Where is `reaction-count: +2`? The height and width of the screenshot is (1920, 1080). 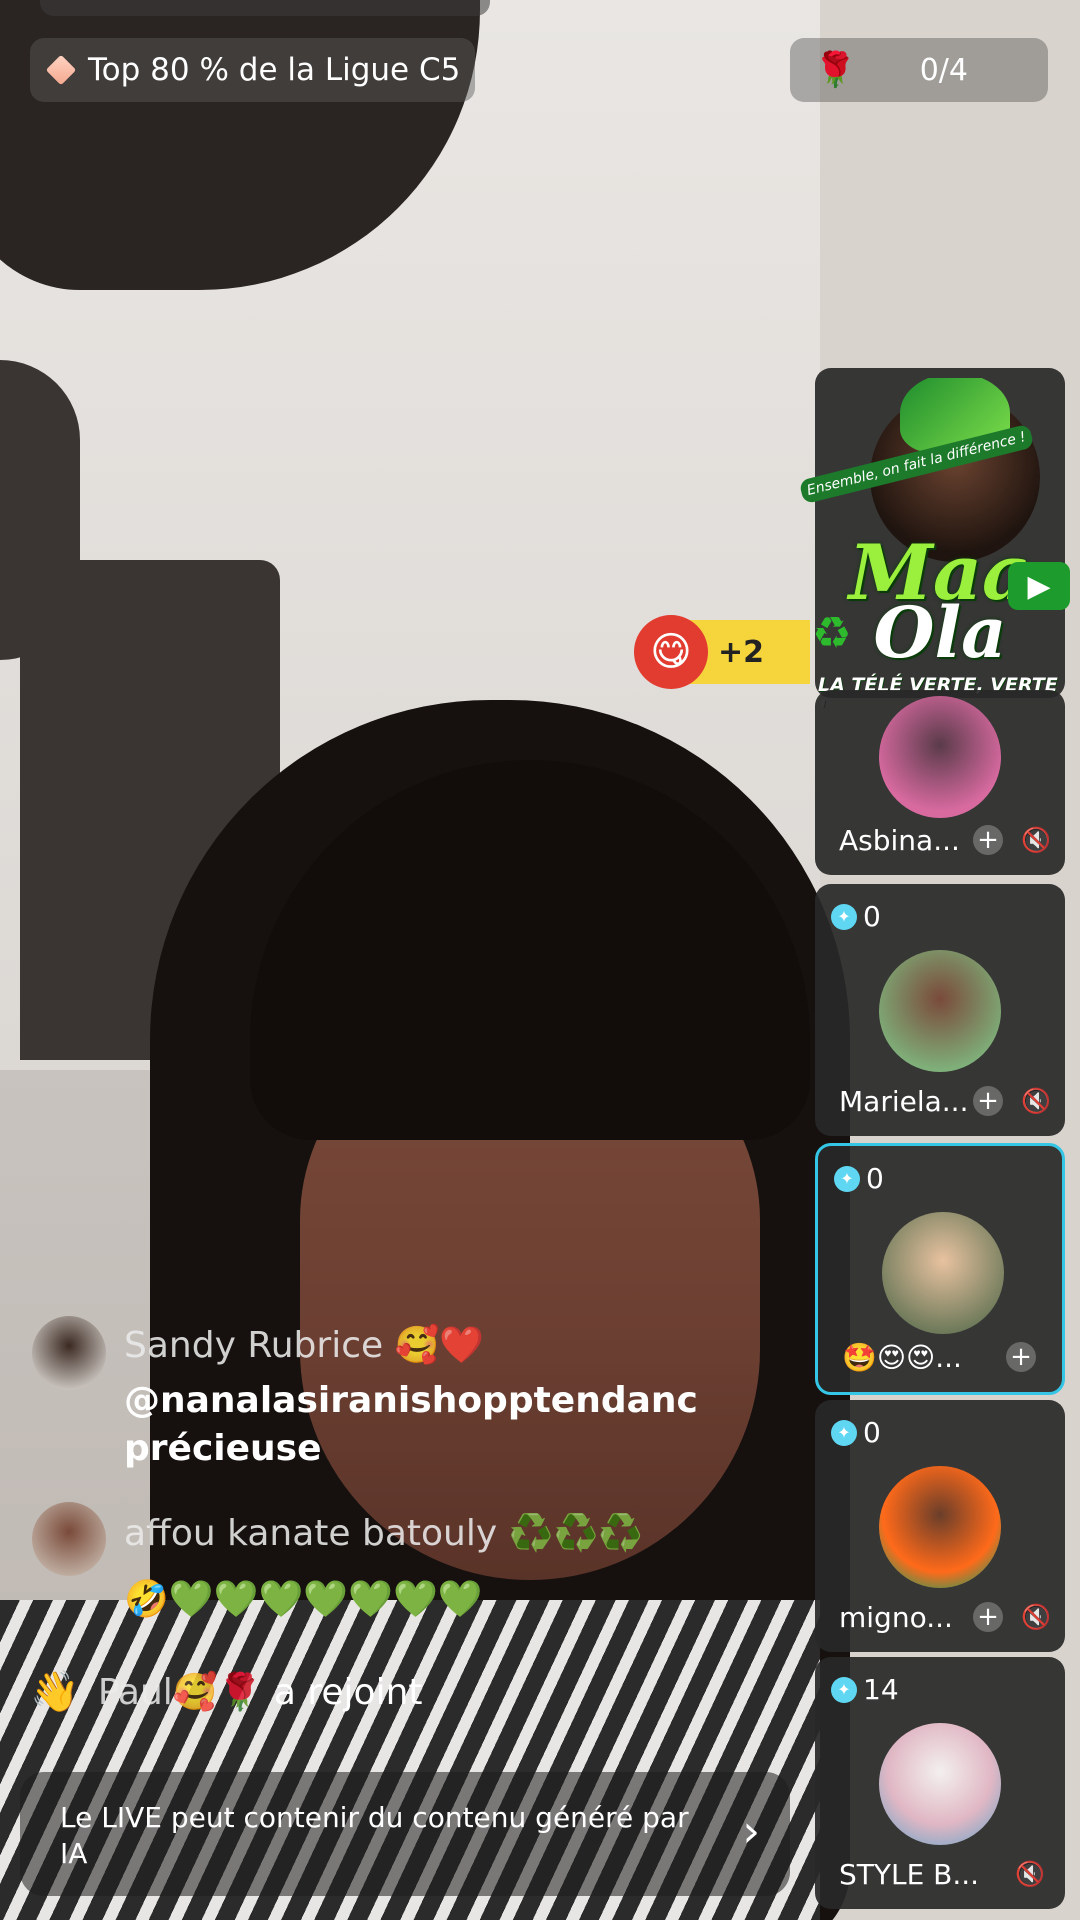 reaction-count: +2 is located at coordinates (741, 652).